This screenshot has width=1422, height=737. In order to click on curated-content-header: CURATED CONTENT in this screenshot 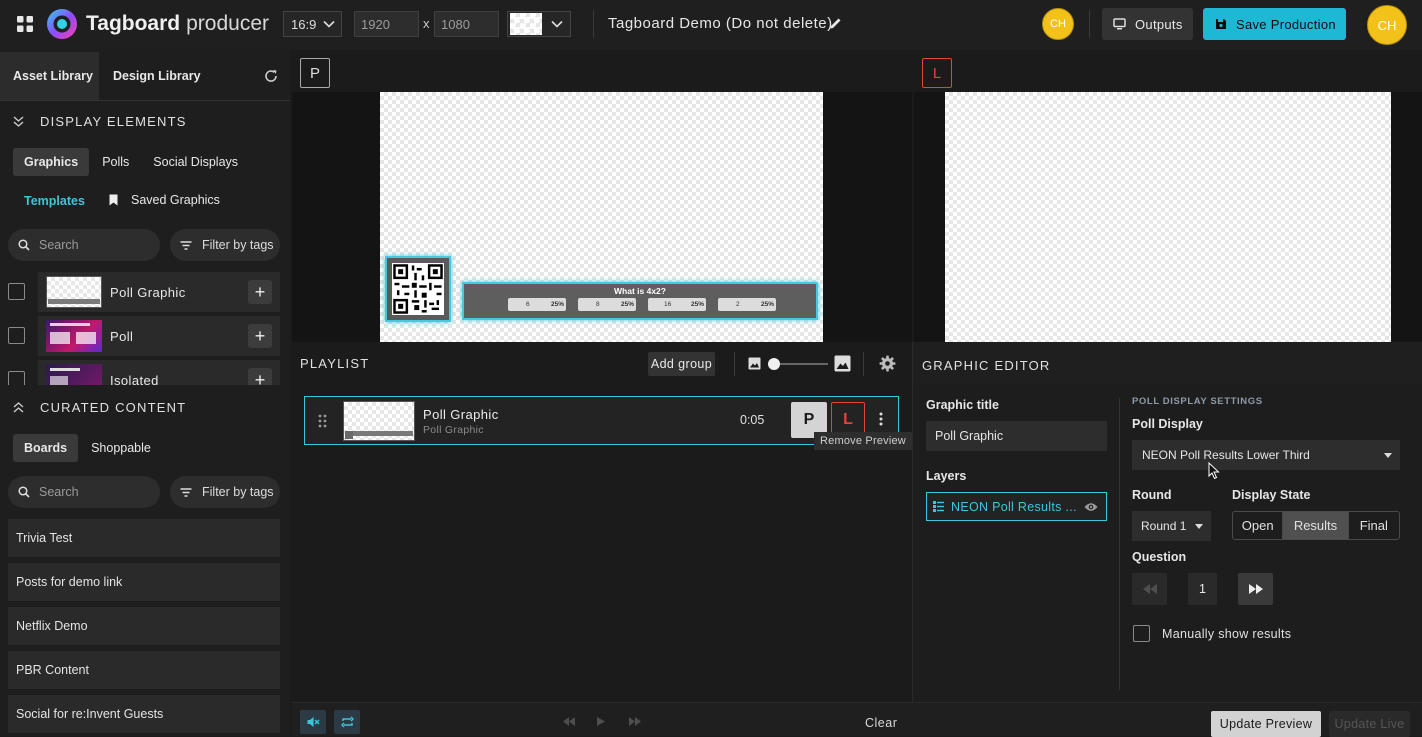, I will do `click(145, 407)`.